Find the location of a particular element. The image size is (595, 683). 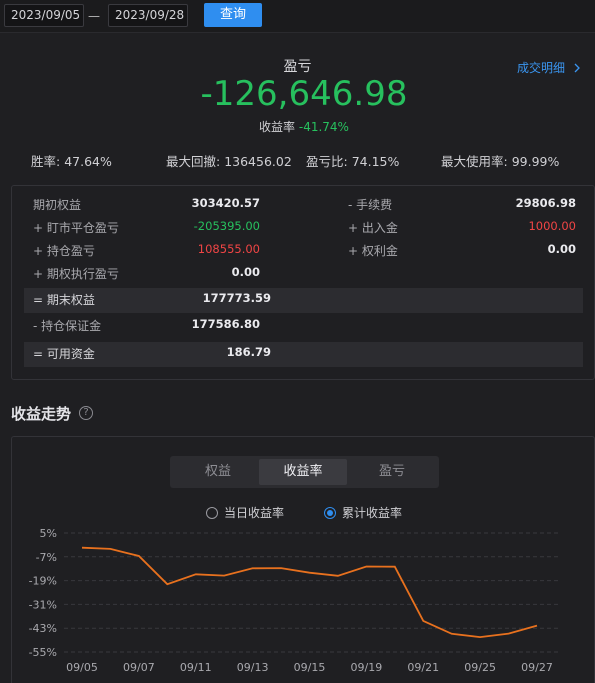

x-tick-label: 09/21 is located at coordinates (423, 667).